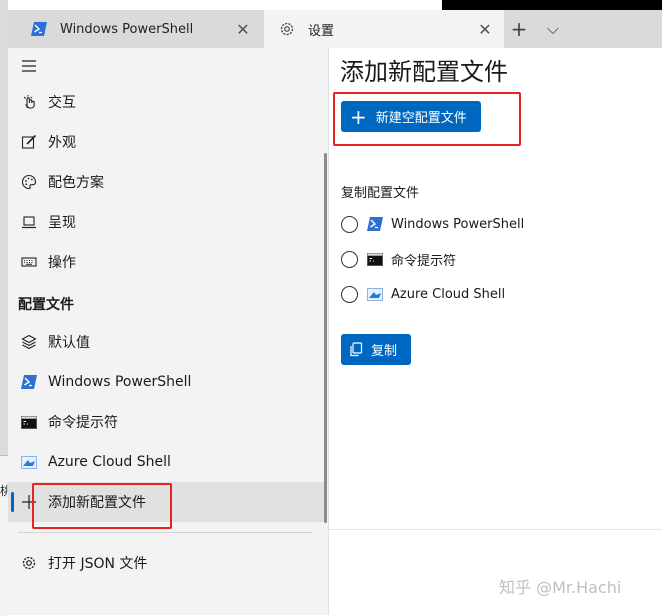  Describe the element at coordinates (69, 343) in the screenshot. I see `sidebar-item-label: 默认值` at that location.